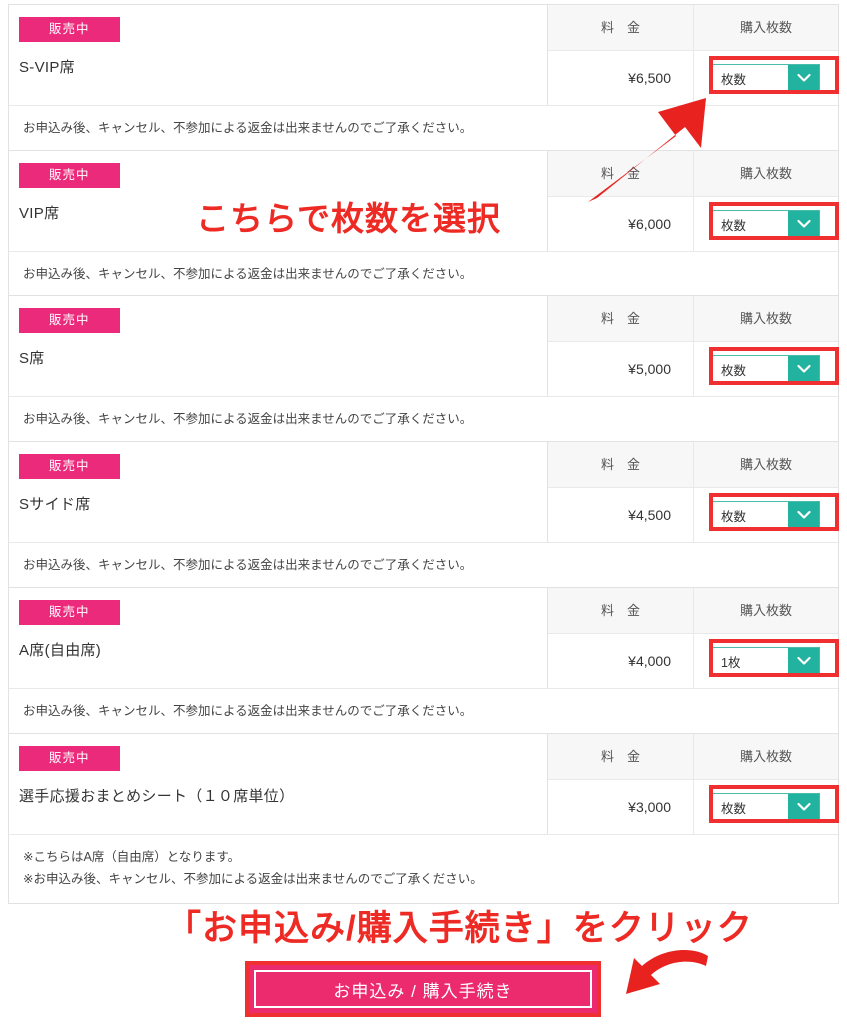  Describe the element at coordinates (621, 224) in the screenshot. I see `ticket-price: ¥6,000` at that location.